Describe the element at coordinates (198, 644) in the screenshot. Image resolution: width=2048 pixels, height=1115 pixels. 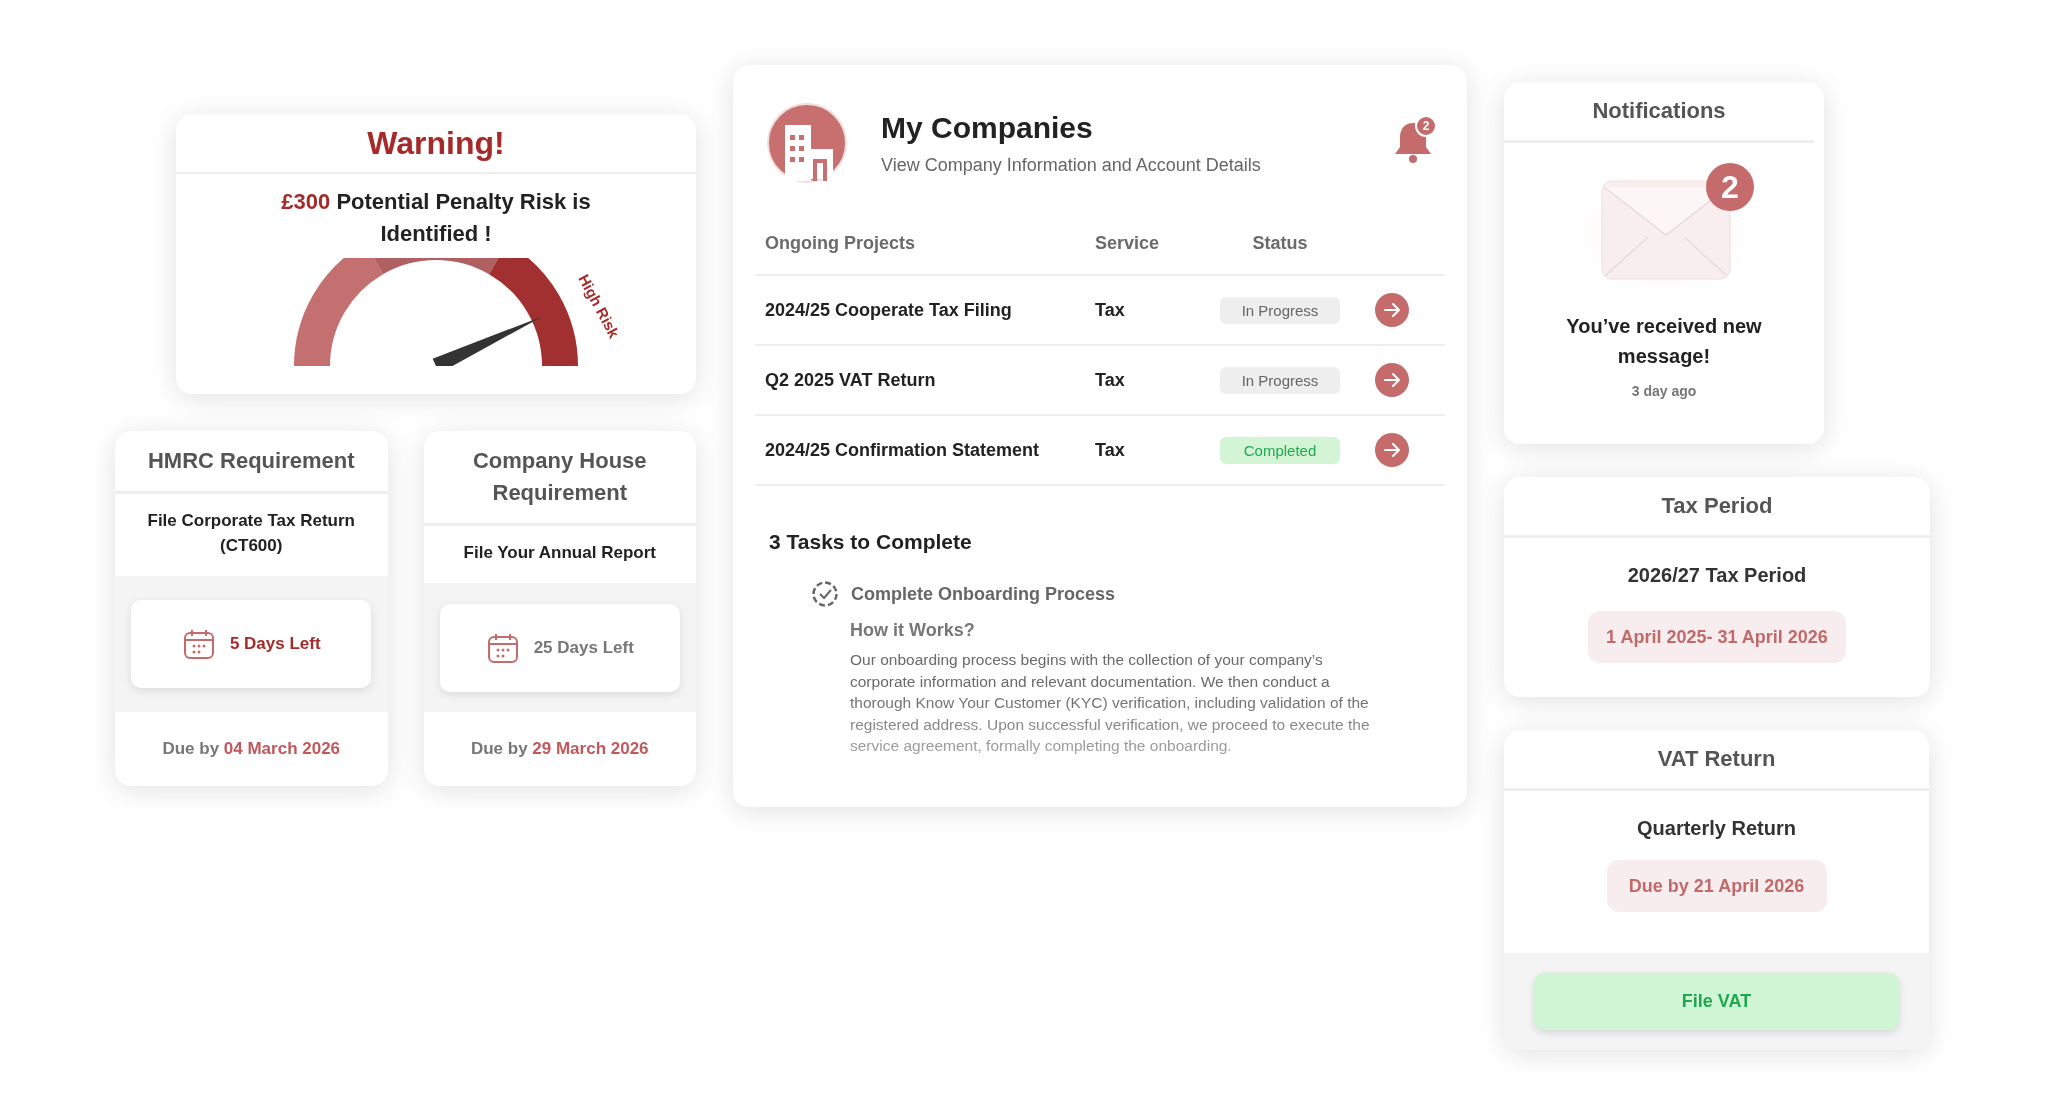
I see `calendar-icon` at that location.